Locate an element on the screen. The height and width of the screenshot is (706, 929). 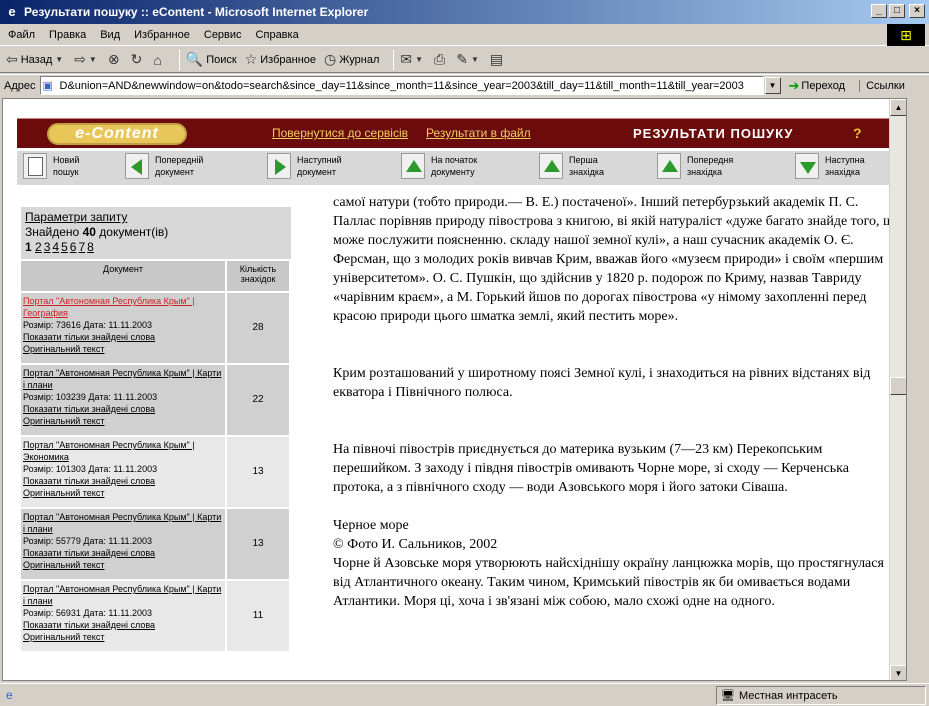
help-icon: ? is located at coordinates (857, 133).